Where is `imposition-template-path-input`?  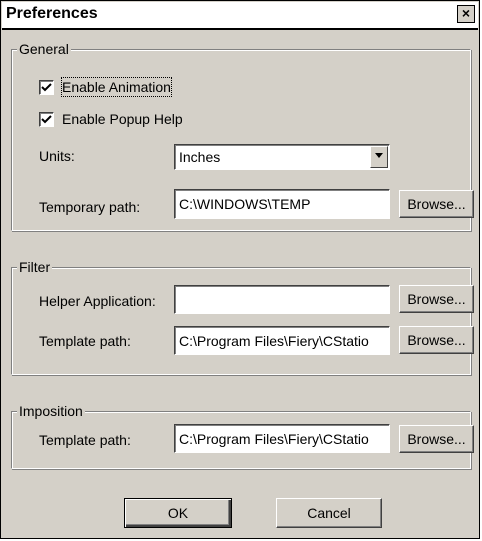
imposition-template-path-input is located at coordinates (282, 438).